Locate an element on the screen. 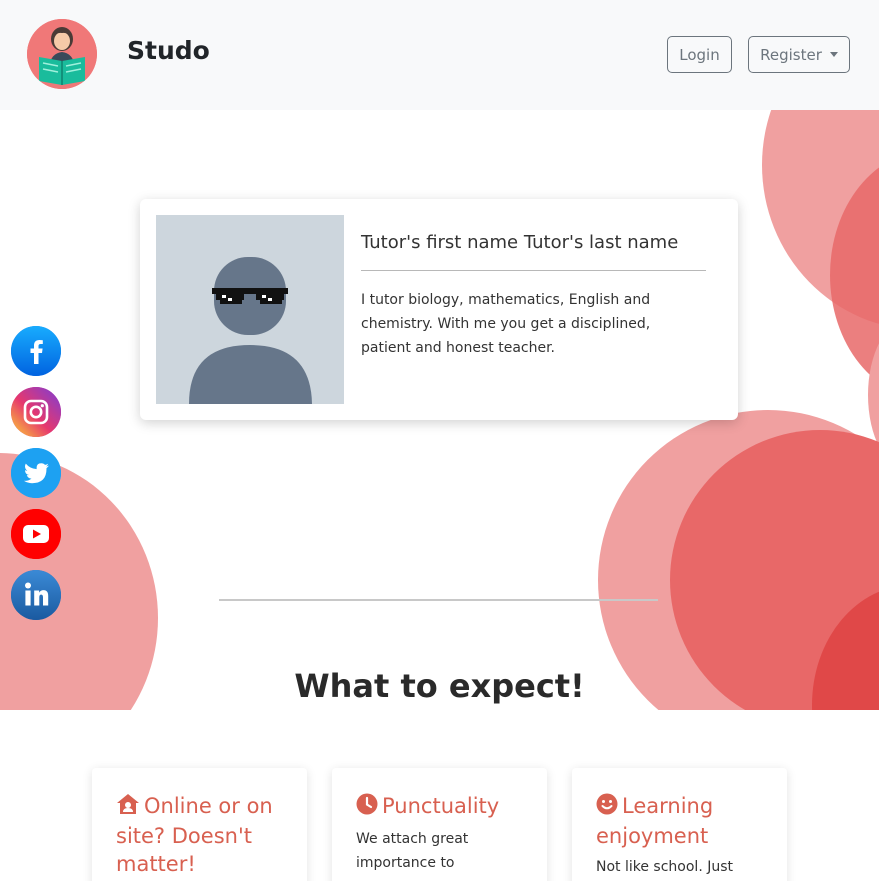 The image size is (881, 881). clock-icon is located at coordinates (367, 807).